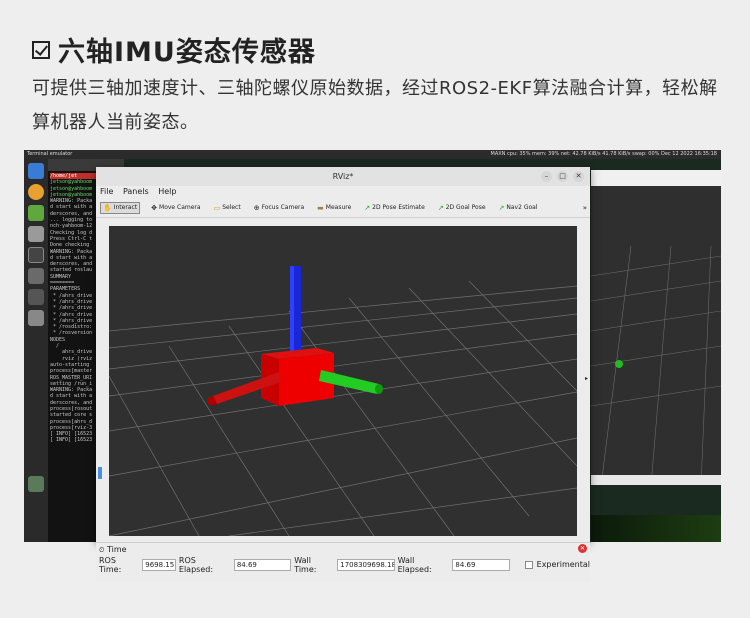 The width and height of the screenshot is (750, 618). Describe the element at coordinates (36, 297) in the screenshot. I see `network-icon` at that location.